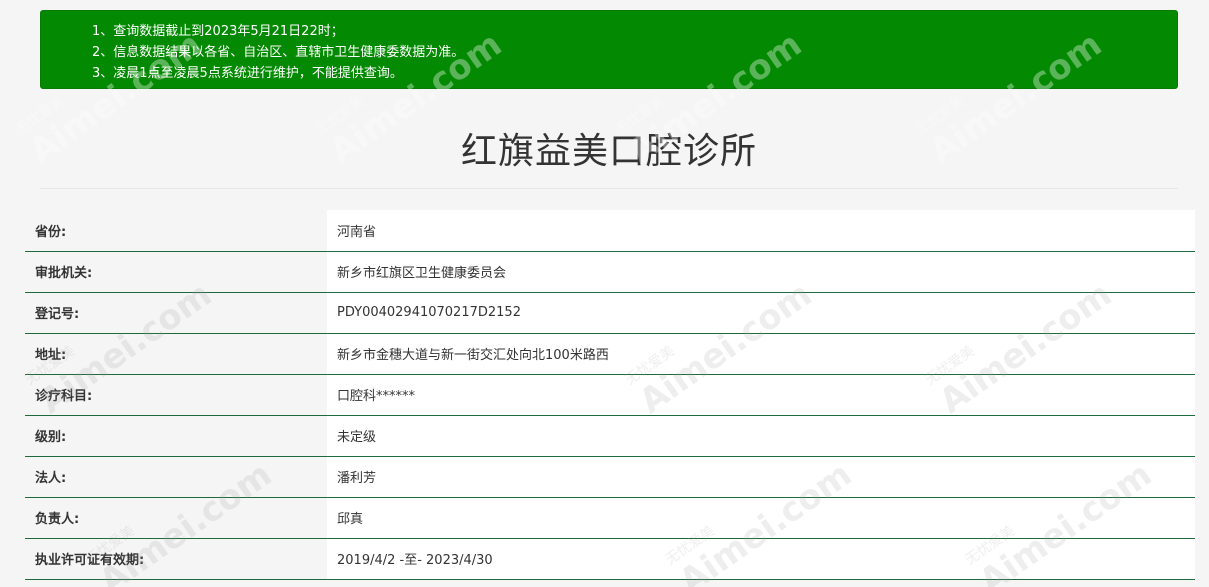 The width and height of the screenshot is (1209, 587). Describe the element at coordinates (176, 435) in the screenshot. I see `field-label: 级别:` at that location.